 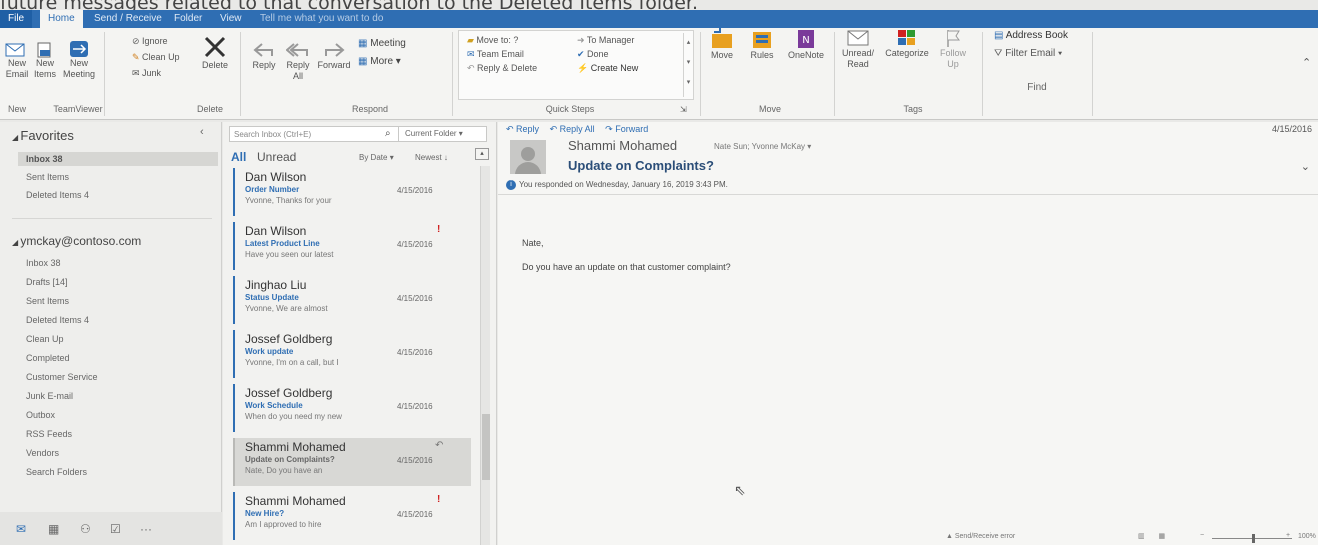 I want to click on folder-junk: Junk E-mail, so click(x=49, y=396).